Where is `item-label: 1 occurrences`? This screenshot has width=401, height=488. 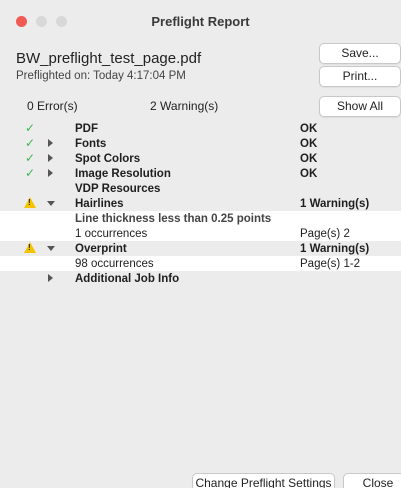
item-label: 1 occurrences is located at coordinates (111, 234).